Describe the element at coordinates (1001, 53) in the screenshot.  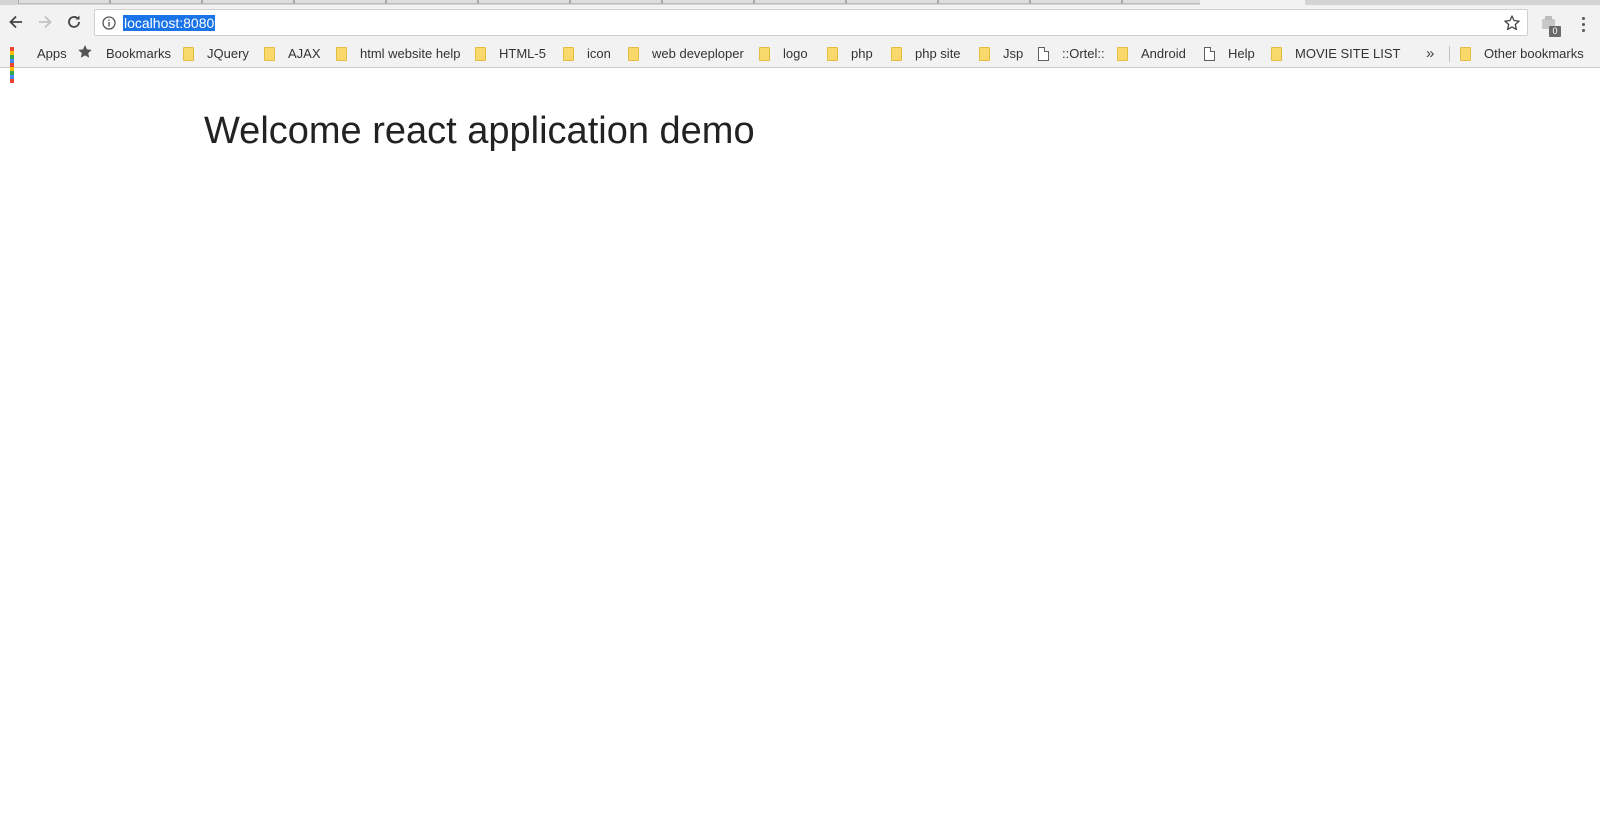
I see `bookmark-folder-jsp: Jsp` at that location.